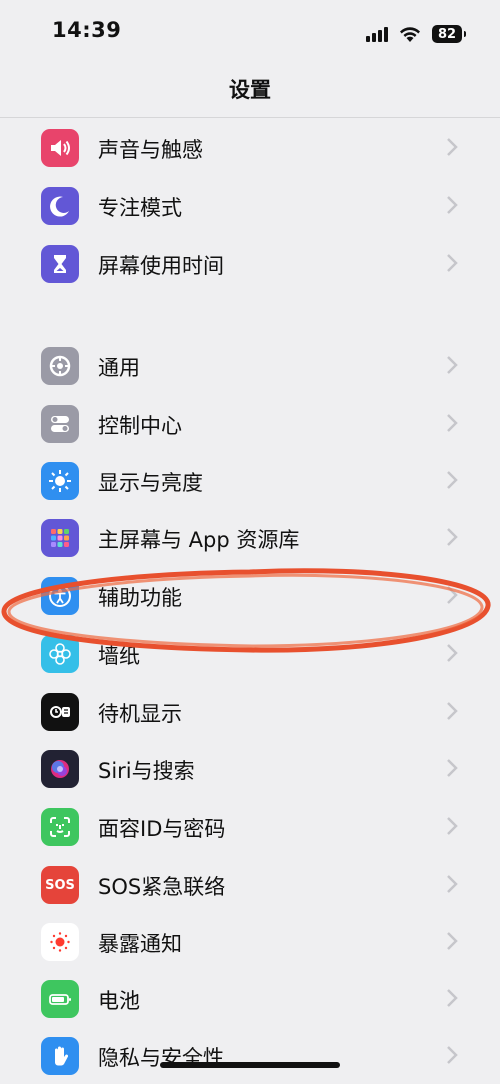  What do you see at coordinates (161, 266) in the screenshot?
I see `settings-item-label: 屏幕使用时间` at bounding box center [161, 266].